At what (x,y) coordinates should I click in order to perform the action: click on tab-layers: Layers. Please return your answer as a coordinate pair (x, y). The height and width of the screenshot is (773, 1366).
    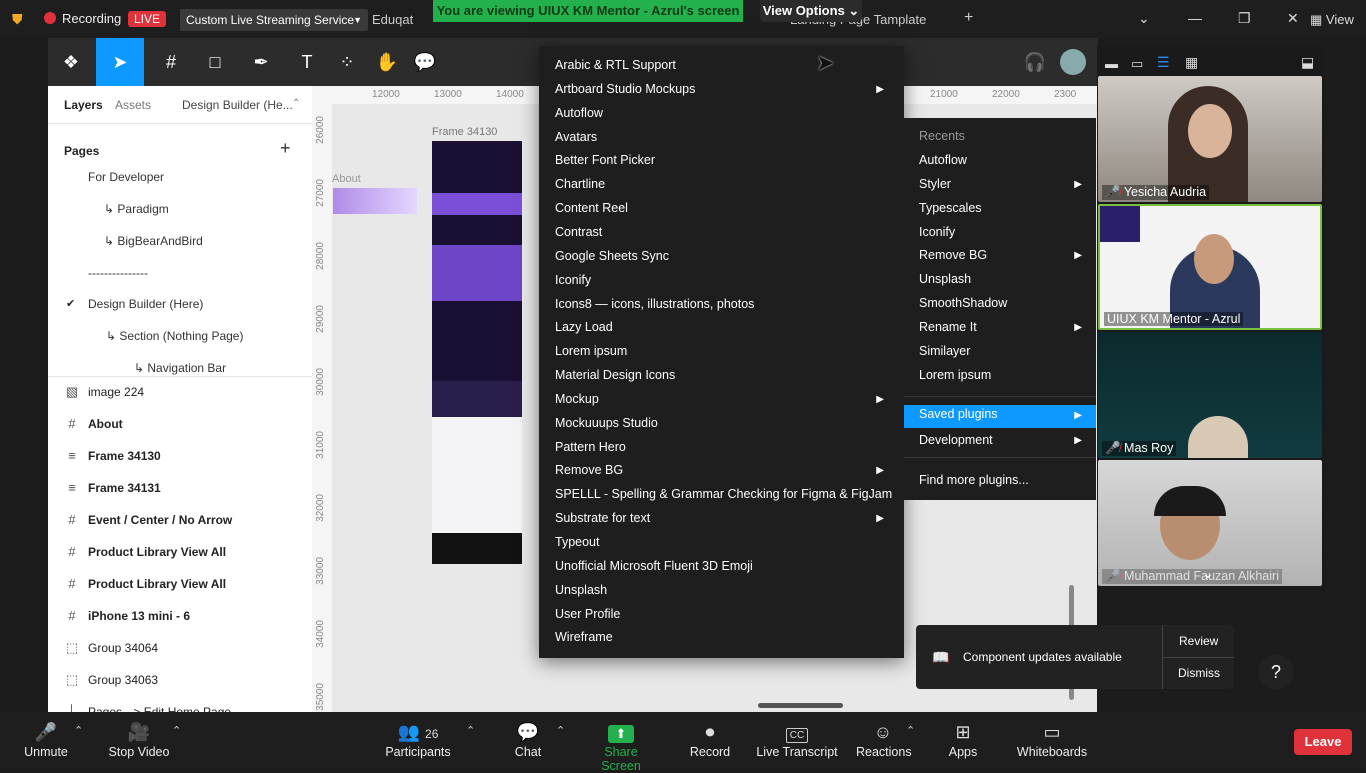
    Looking at the image, I should click on (83, 105).